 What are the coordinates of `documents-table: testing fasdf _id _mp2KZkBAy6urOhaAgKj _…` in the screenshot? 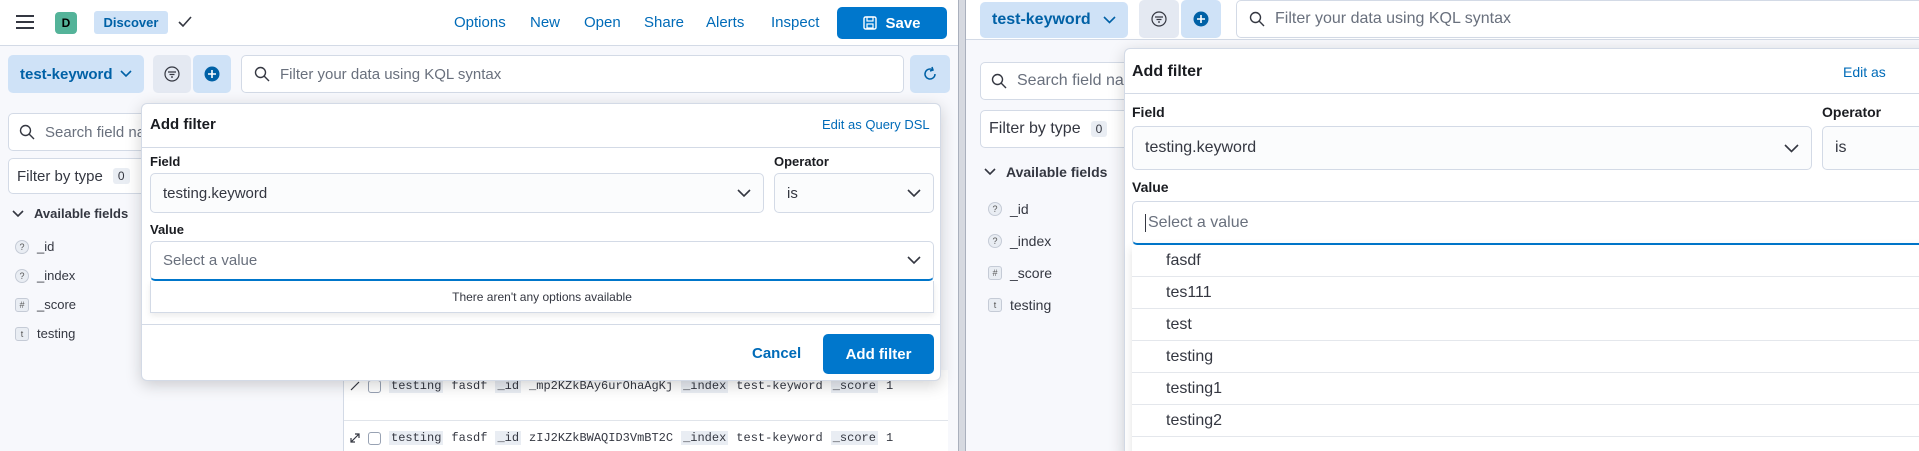 It's located at (645, 410).